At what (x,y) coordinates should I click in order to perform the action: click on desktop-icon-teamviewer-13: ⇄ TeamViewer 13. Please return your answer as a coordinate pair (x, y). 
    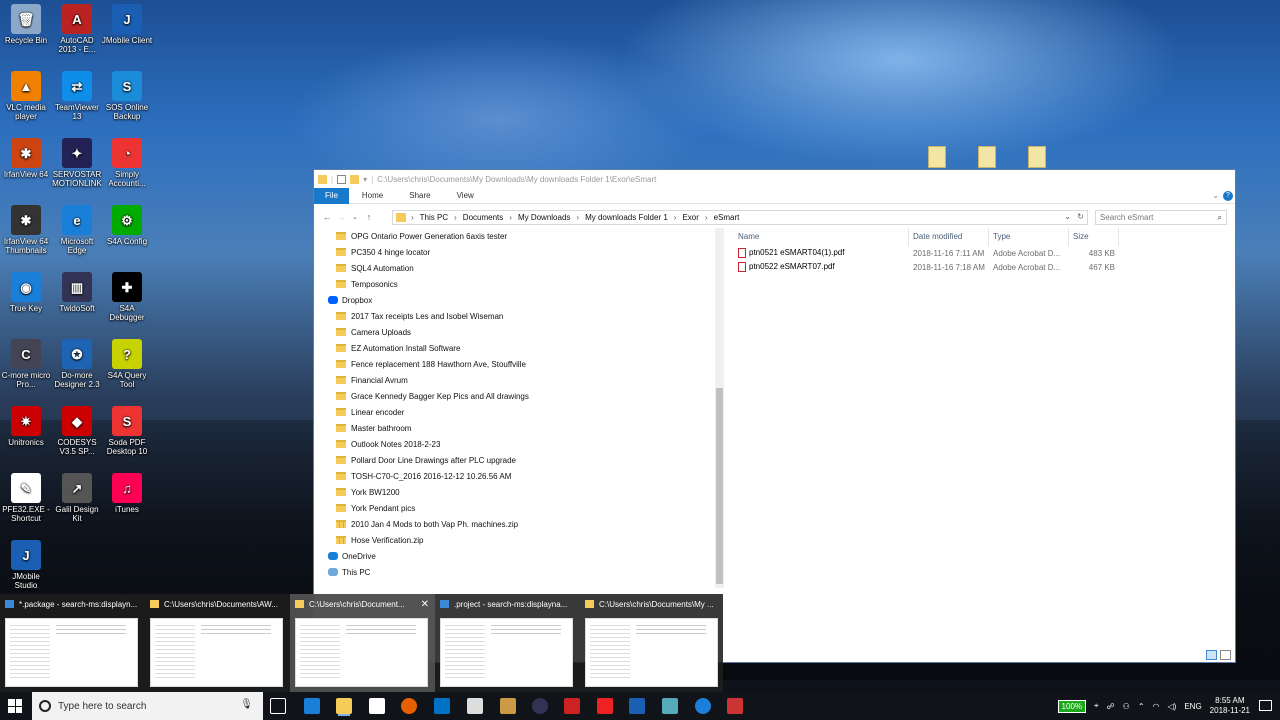
    Looking at the image, I should click on (77, 96).